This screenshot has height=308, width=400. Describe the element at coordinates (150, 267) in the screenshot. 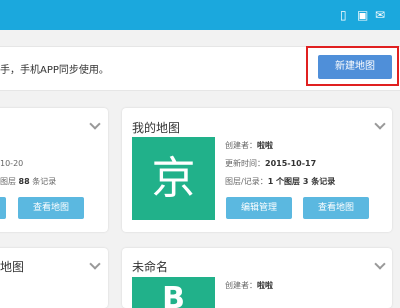

I see `card-title: 未命名` at that location.